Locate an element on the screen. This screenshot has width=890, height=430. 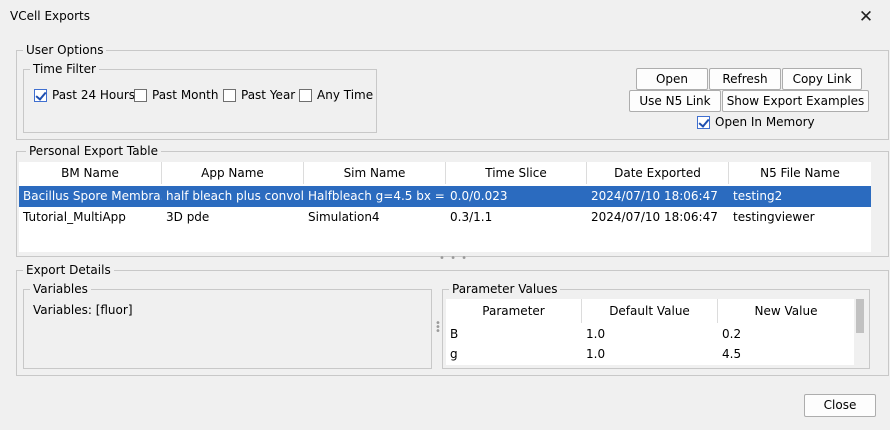
variables-text: Variables: [fluor] is located at coordinates (83, 310).